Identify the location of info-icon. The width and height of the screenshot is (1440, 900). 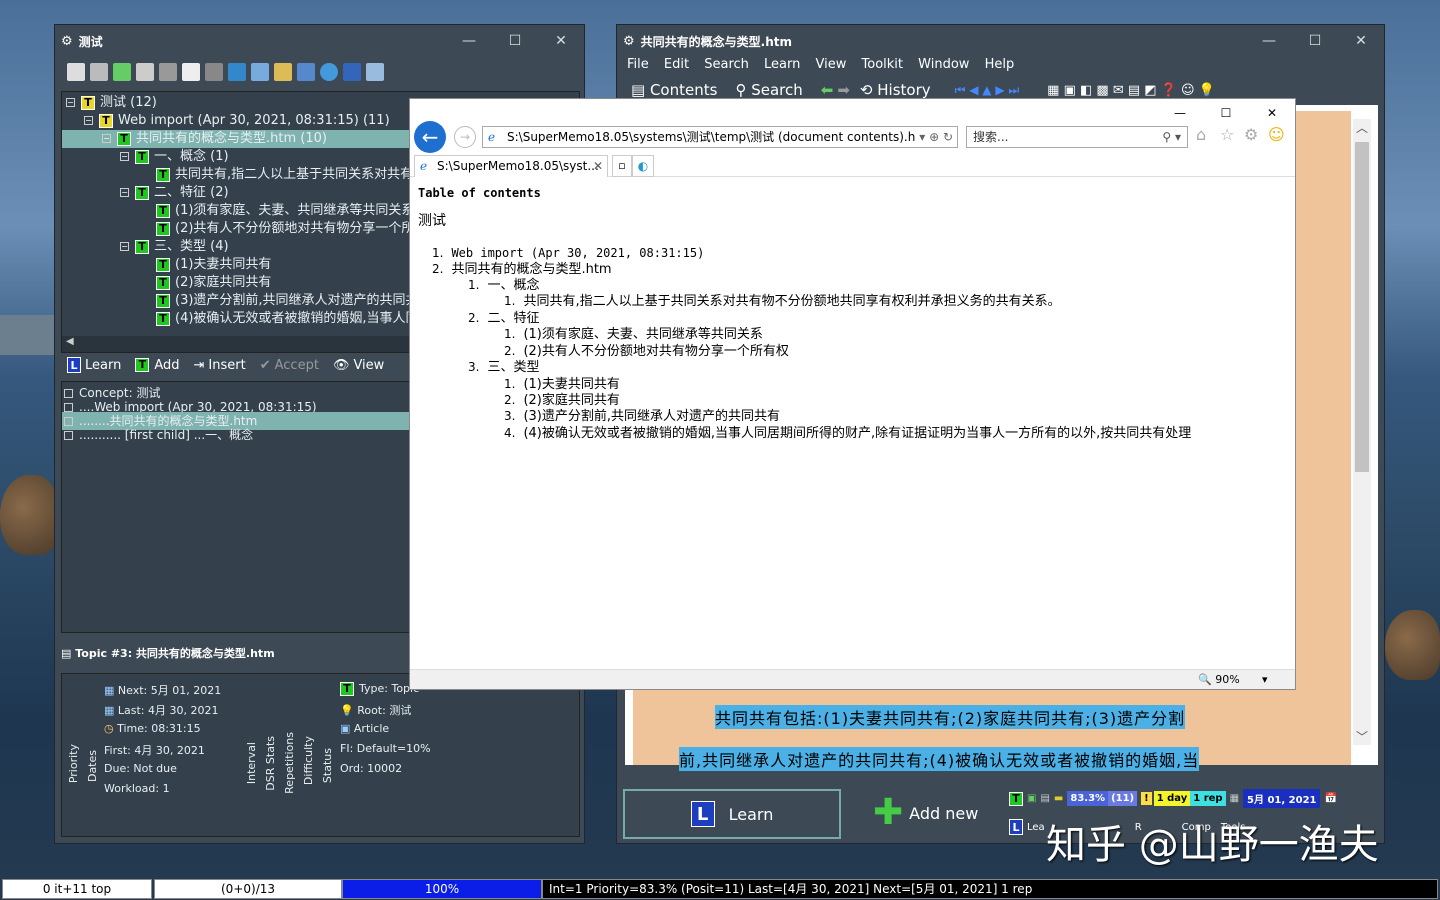
(329, 72).